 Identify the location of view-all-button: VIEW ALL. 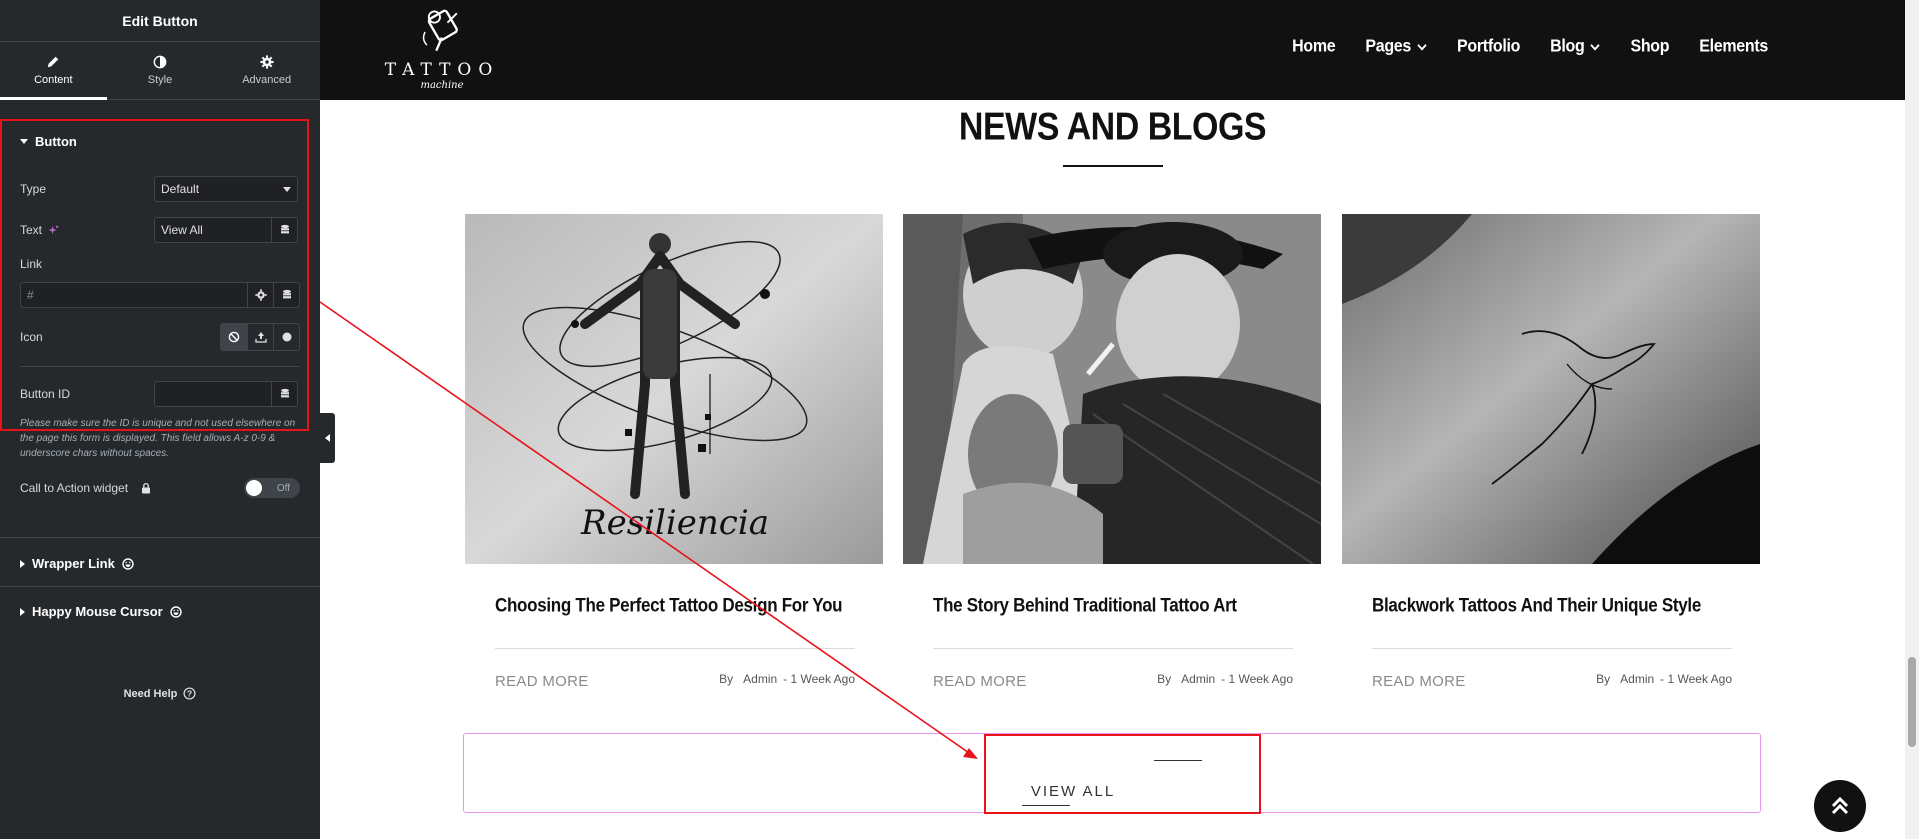
(1073, 791).